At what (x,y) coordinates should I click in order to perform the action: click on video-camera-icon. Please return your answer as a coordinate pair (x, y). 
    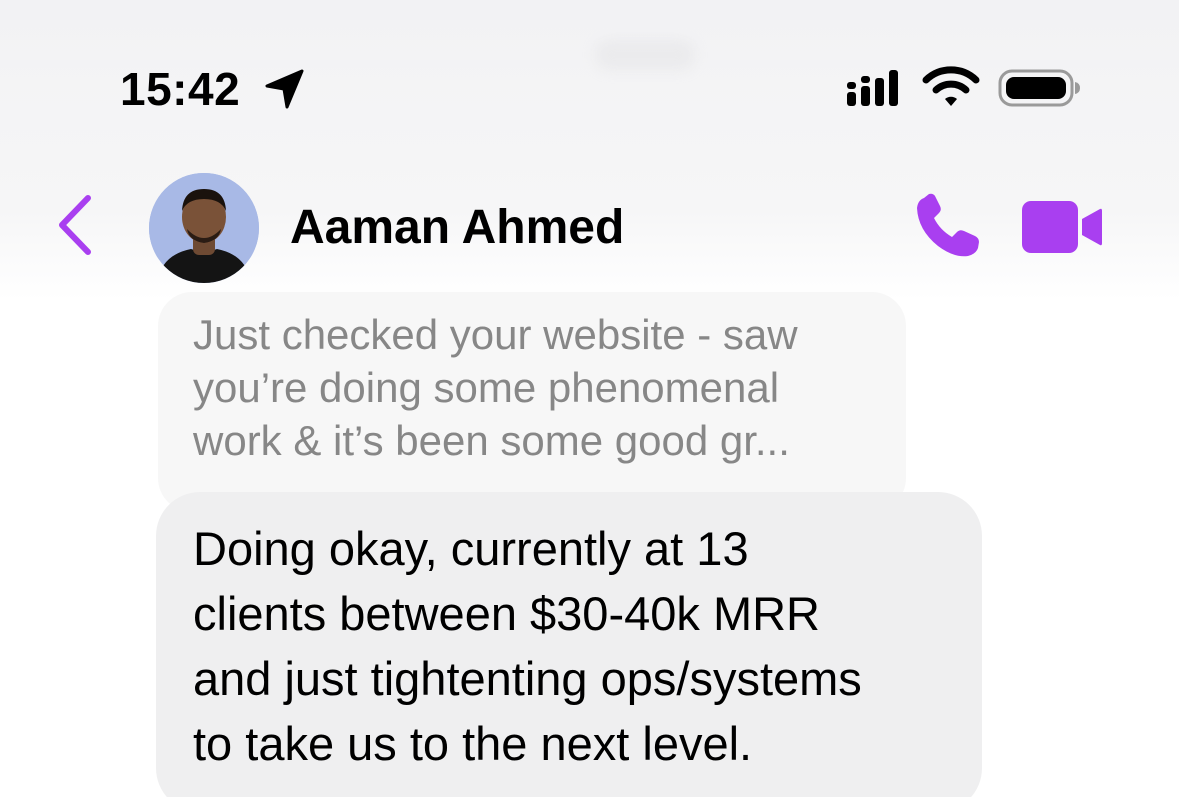
    Looking at the image, I should click on (1062, 227).